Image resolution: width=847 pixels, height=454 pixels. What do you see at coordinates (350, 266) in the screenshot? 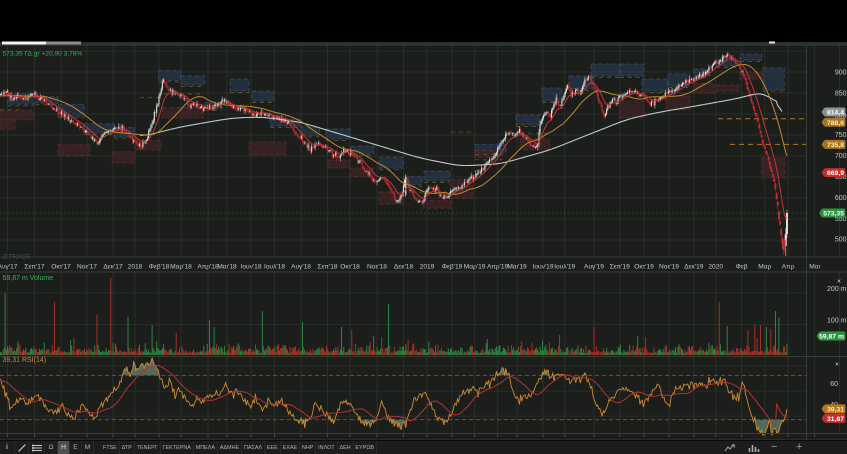
I see `svg-text: Οκτ'18` at bounding box center [350, 266].